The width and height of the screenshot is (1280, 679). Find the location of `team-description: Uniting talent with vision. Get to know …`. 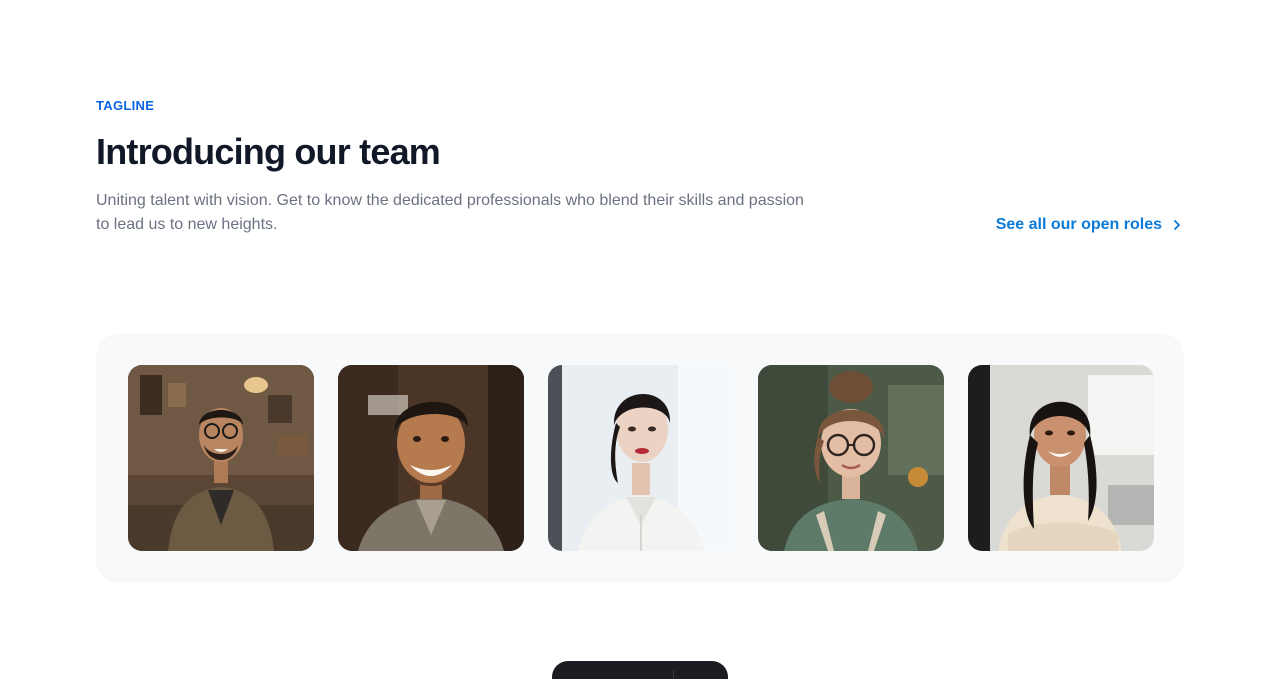

team-description: Uniting talent with vision. Get to know … is located at coordinates (450, 212).